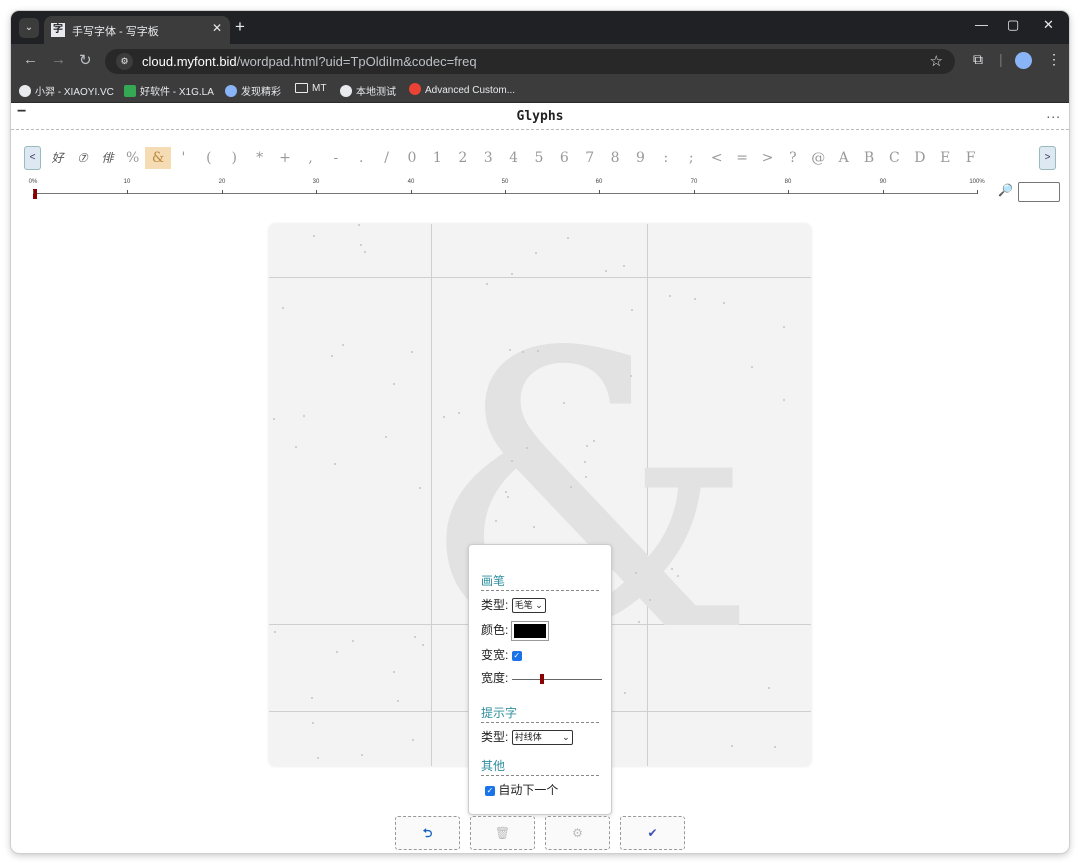 The image size is (1080, 863). I want to click on bookmark-discover: 发现精彩, so click(253, 90).